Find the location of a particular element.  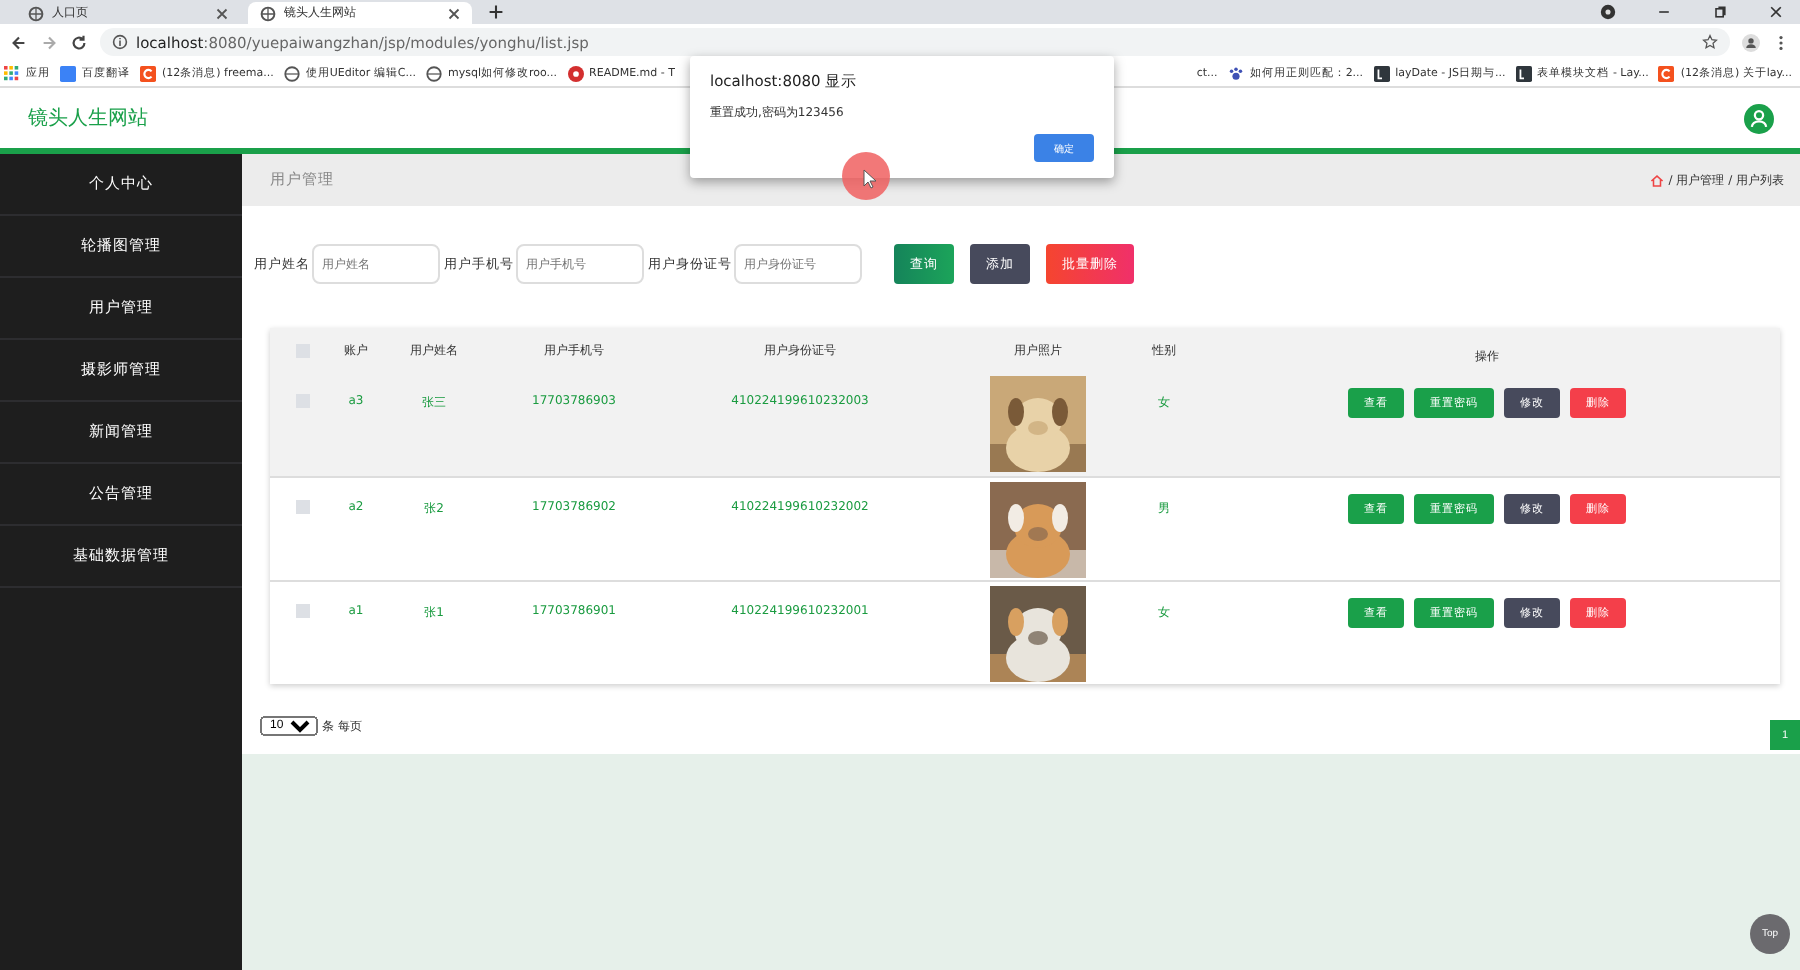

user-icon is located at coordinates (1759, 118).